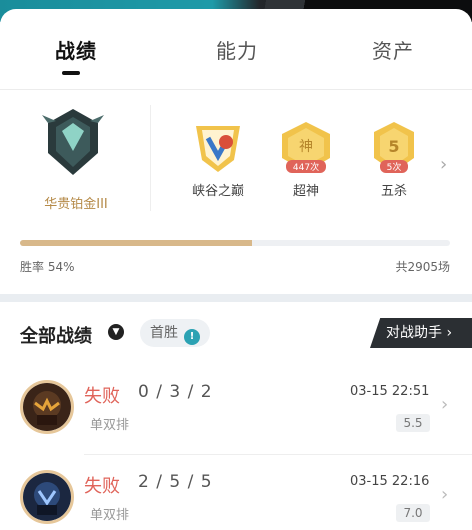 The image size is (472, 530). What do you see at coordinates (422, 267) in the screenshot?
I see `total-games-text: 共2905场` at bounding box center [422, 267].